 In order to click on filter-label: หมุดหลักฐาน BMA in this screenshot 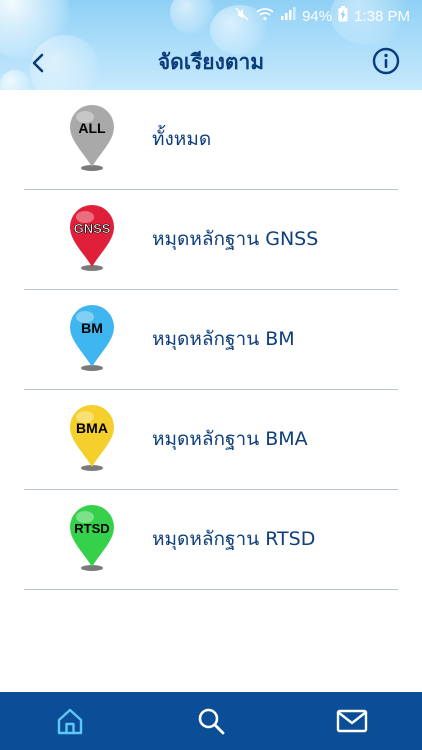, I will do `click(230, 439)`.